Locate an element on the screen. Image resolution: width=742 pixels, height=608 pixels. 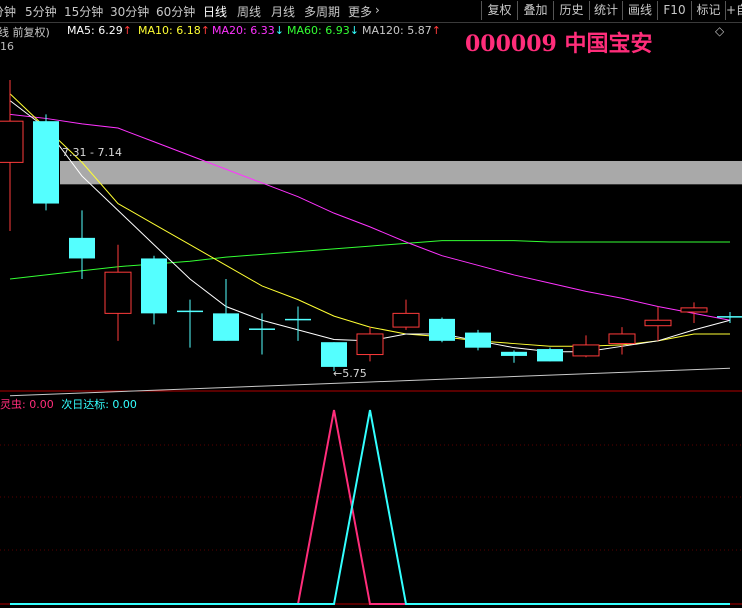
resistance-zone is located at coordinates (401, 172).